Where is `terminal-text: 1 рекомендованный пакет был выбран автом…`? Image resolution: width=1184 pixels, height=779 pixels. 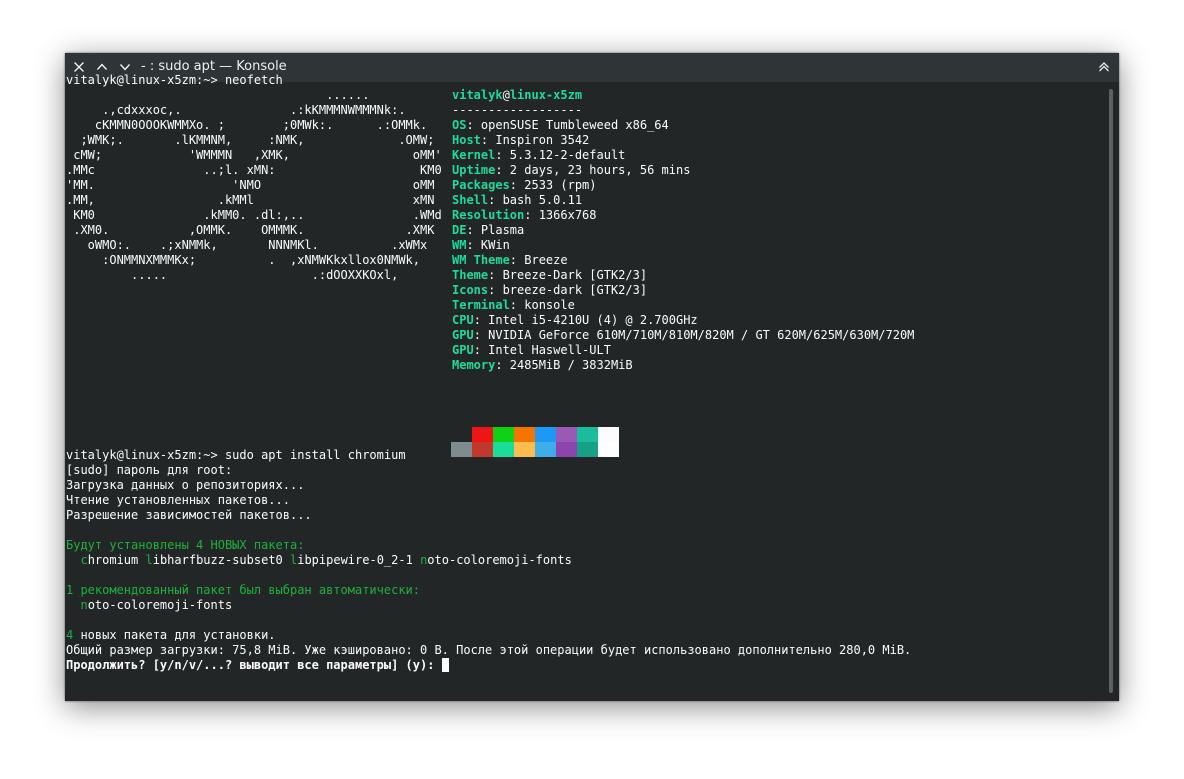
terminal-text: 1 рекомендованный пакет был выбран автом… is located at coordinates (243, 590).